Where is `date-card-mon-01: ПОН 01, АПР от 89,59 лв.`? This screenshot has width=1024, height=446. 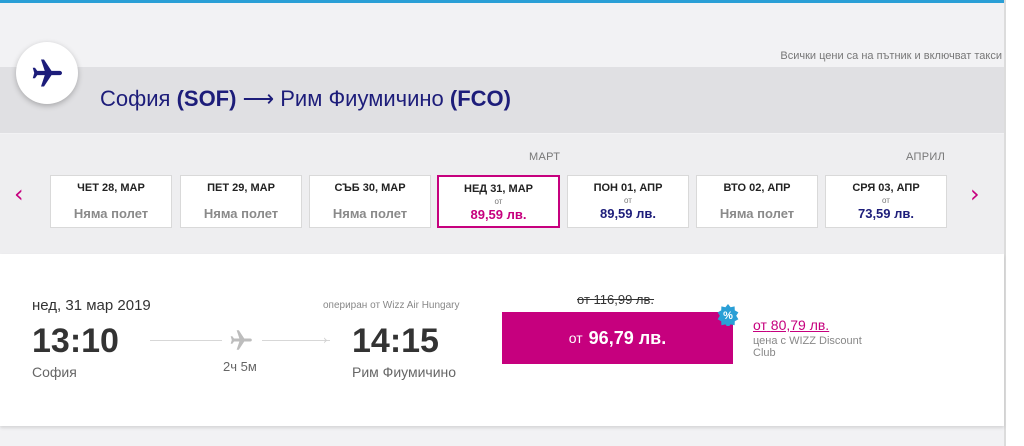
date-card-mon-01: ПОН 01, АПР от 89,59 лв. is located at coordinates (628, 201).